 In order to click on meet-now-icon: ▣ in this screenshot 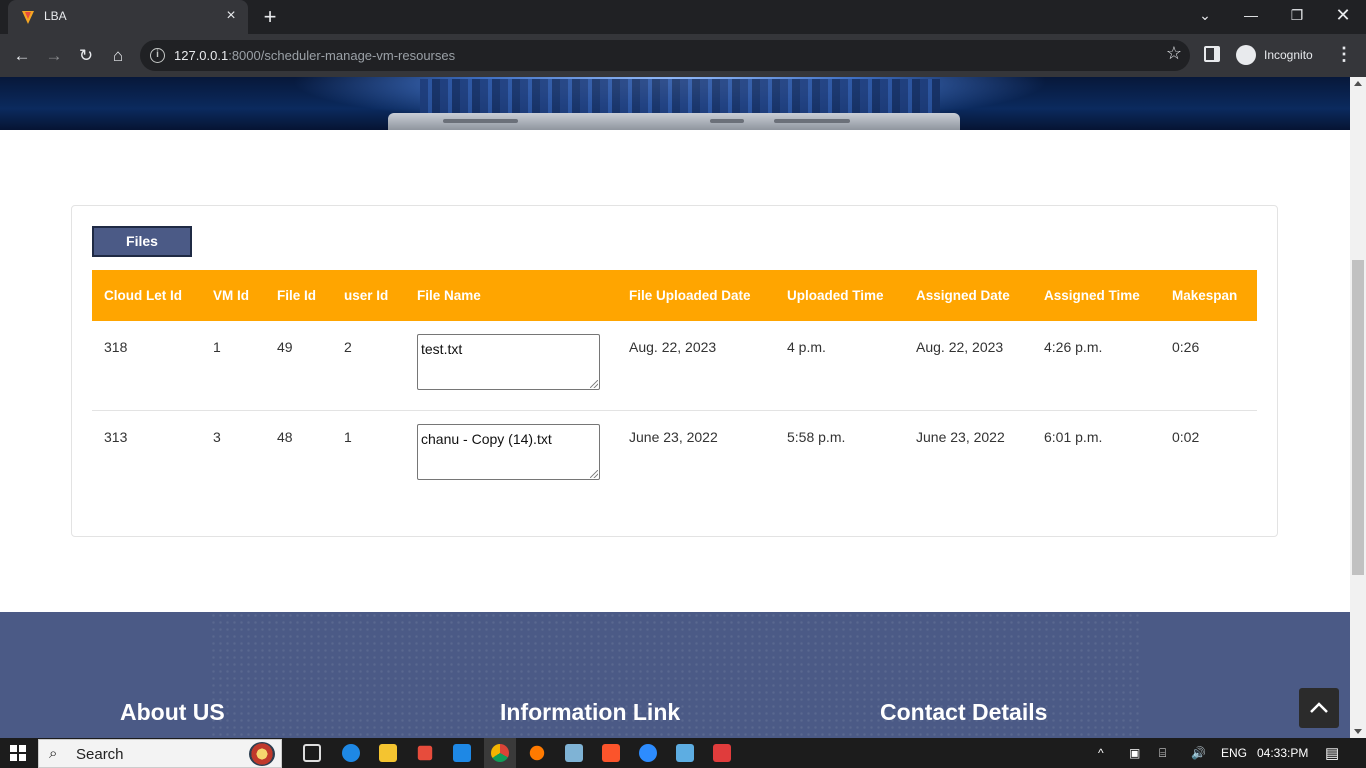, I will do `click(1134, 753)`.